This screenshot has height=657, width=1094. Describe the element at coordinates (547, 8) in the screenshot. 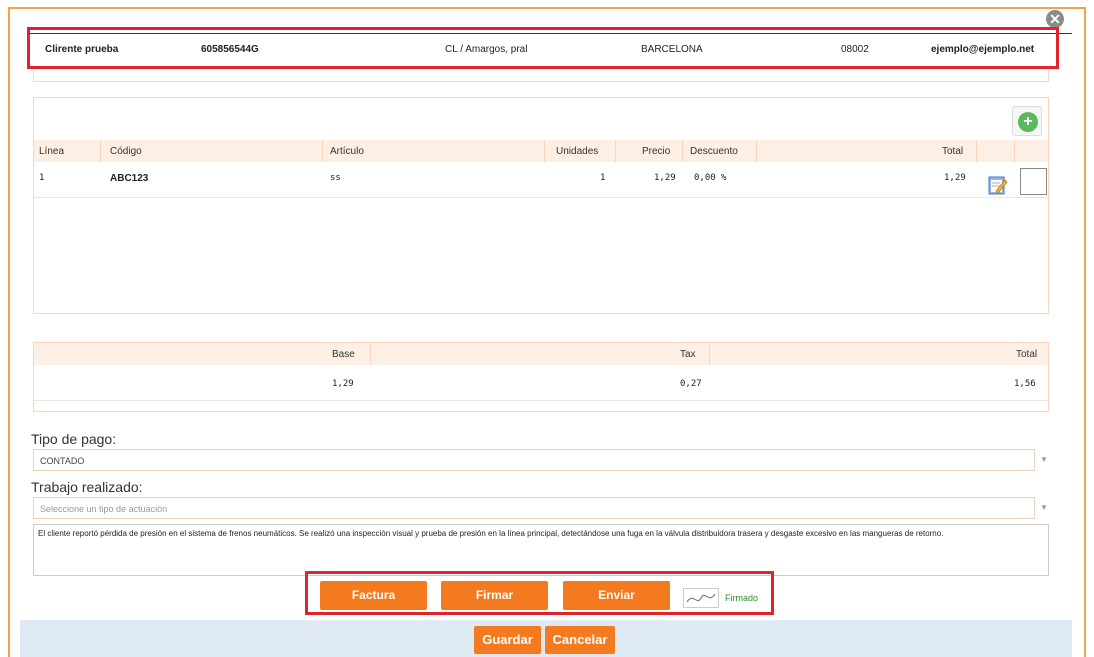

I see `dialog-border-top` at that location.